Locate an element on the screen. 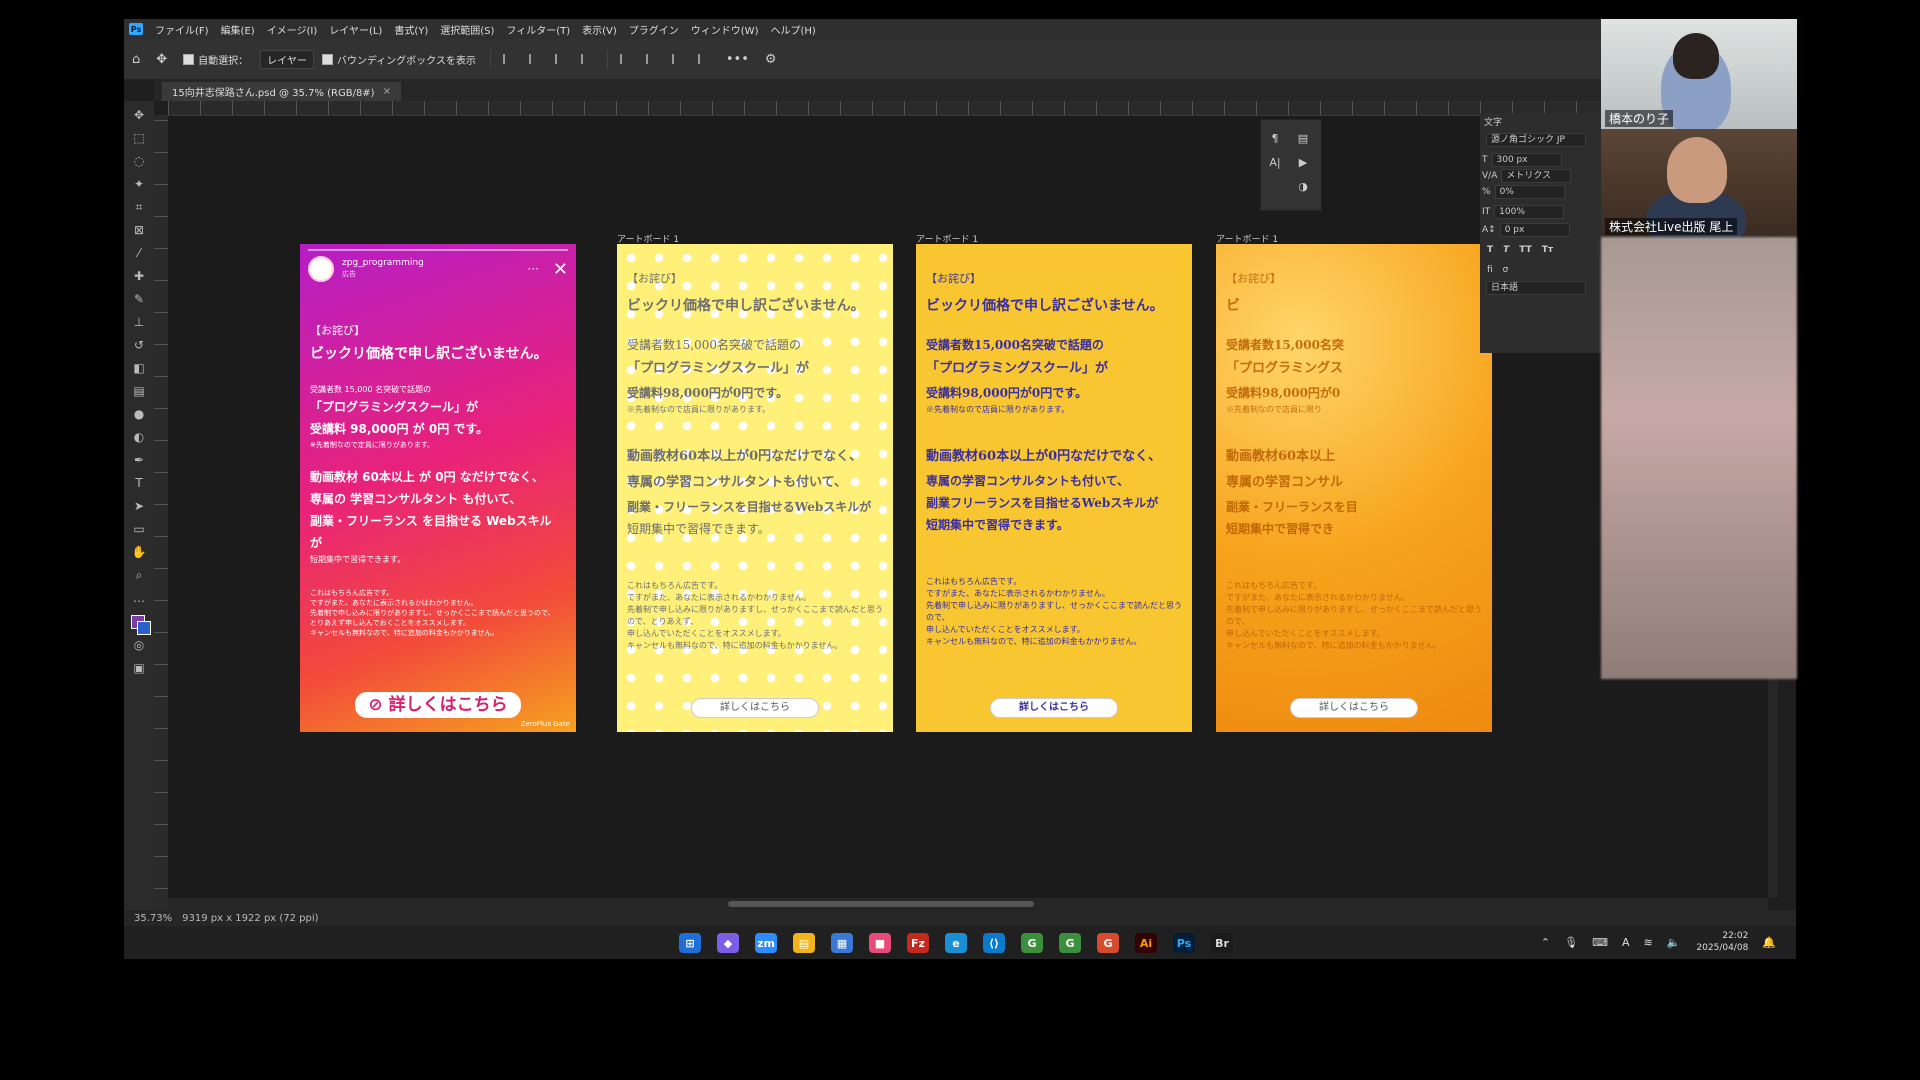 The image size is (1920, 1080). language-select: 日本語 is located at coordinates (1536, 288).